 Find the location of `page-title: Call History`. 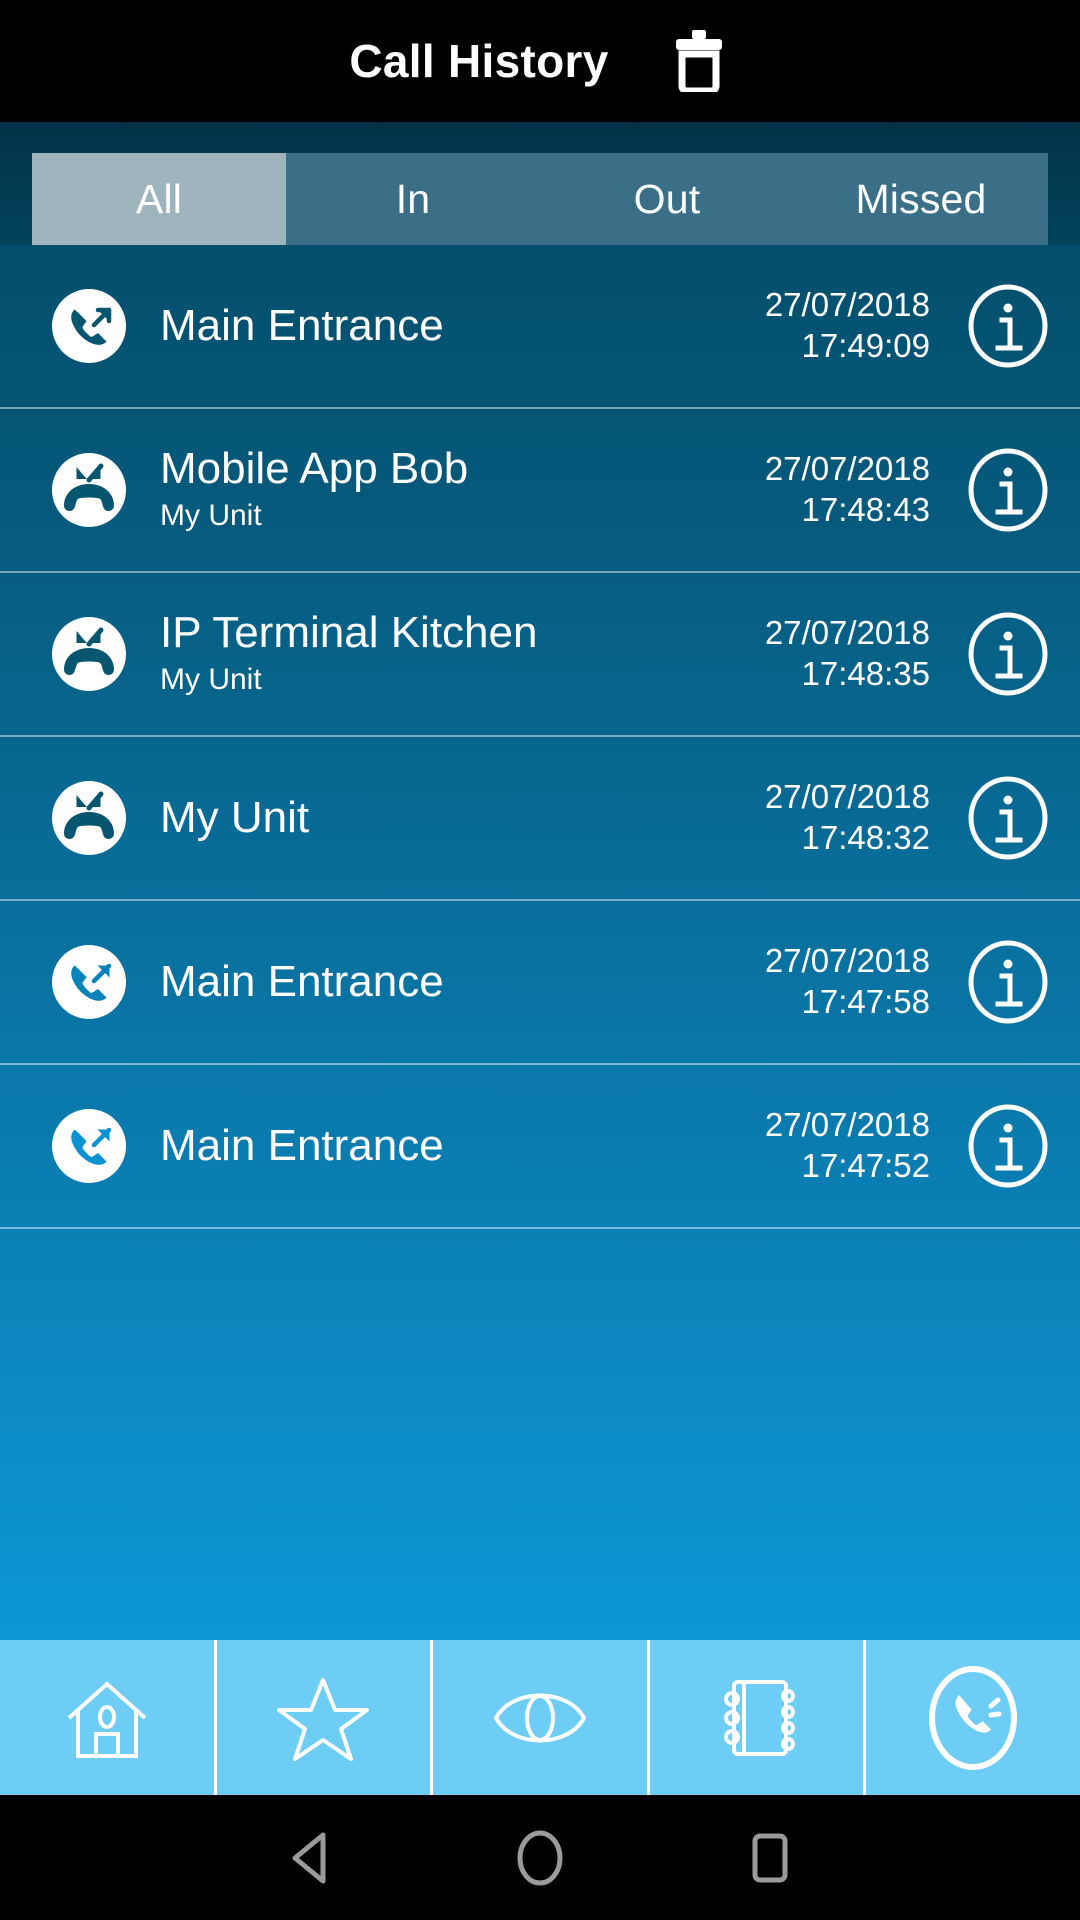

page-title: Call History is located at coordinates (479, 61).